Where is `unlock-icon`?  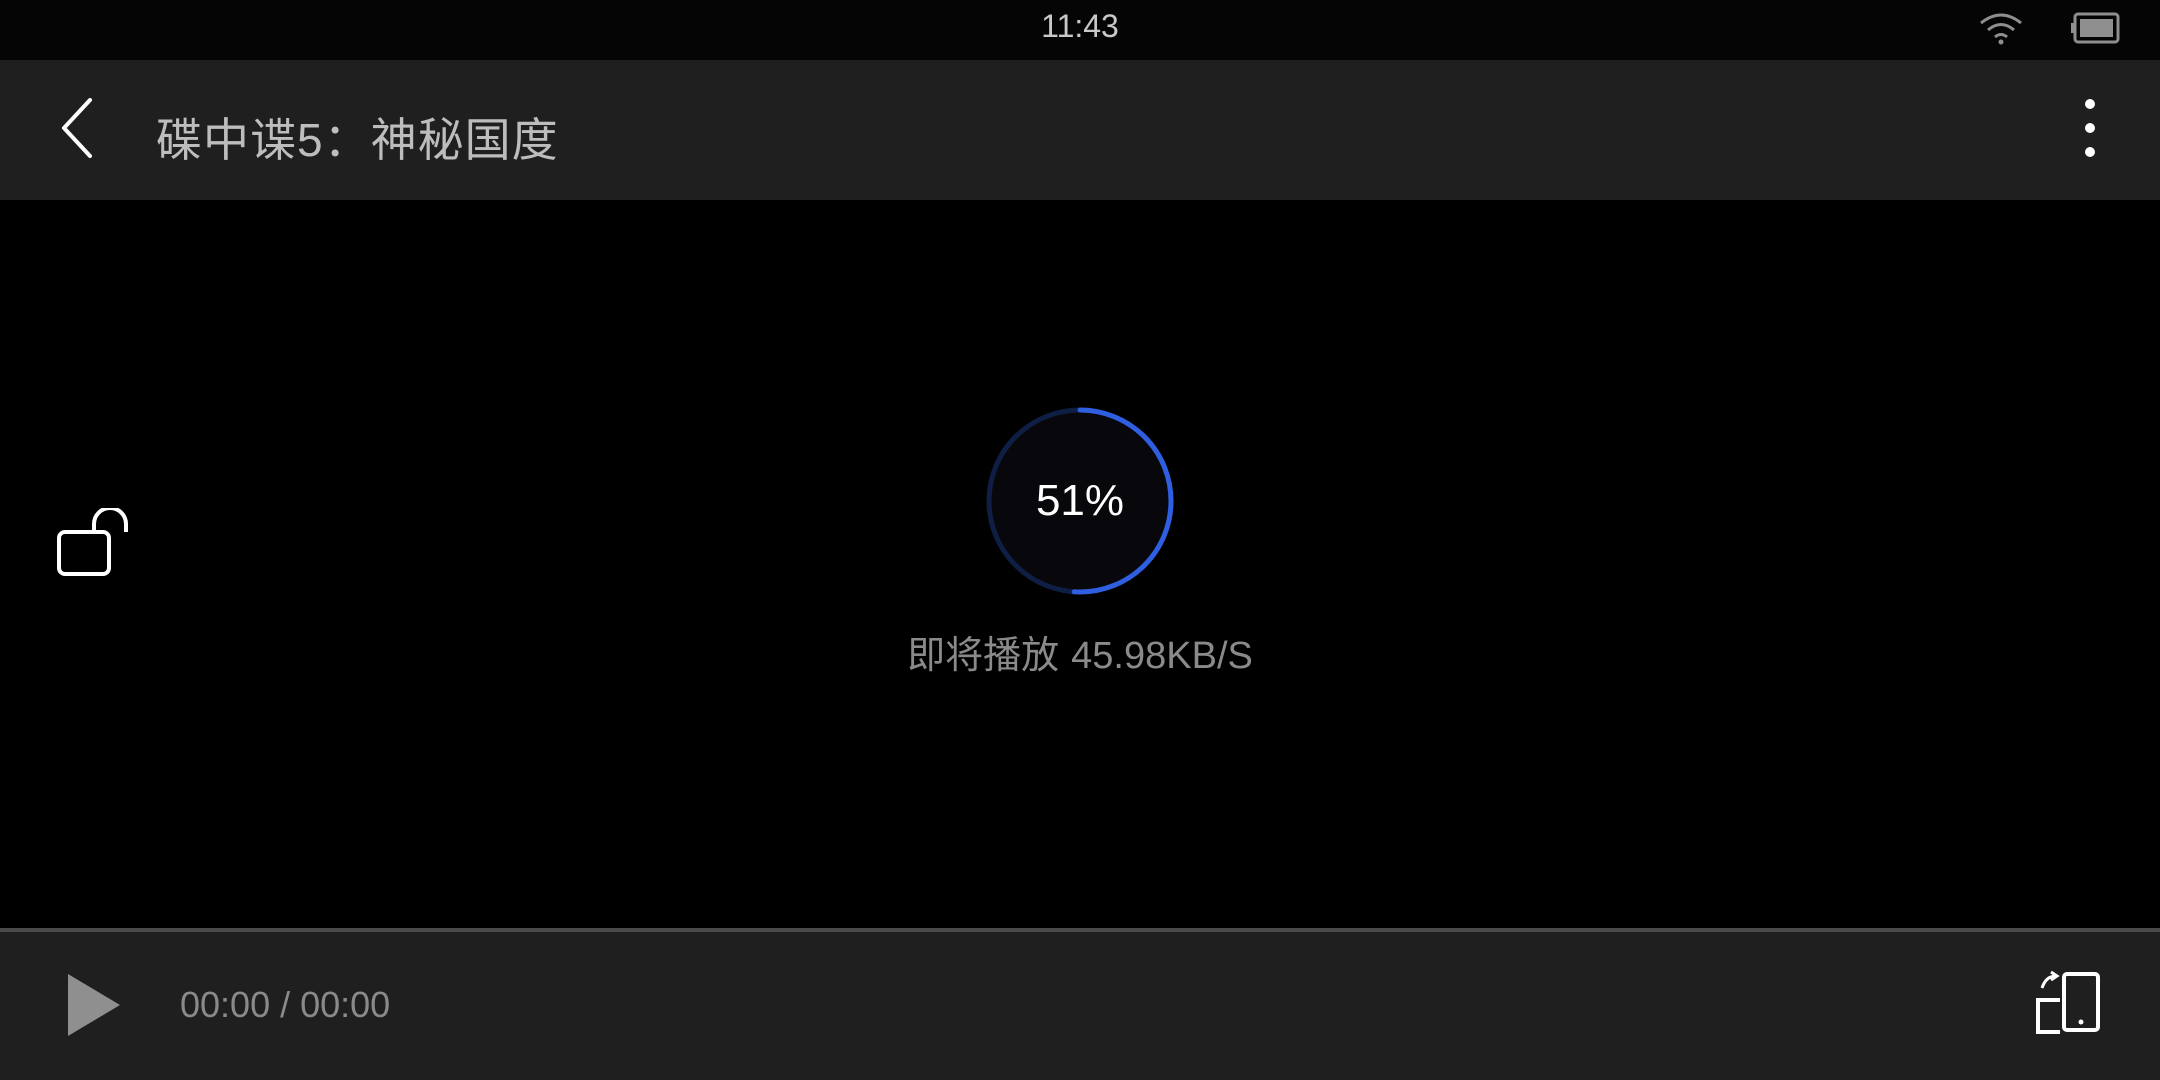 unlock-icon is located at coordinates (94, 544).